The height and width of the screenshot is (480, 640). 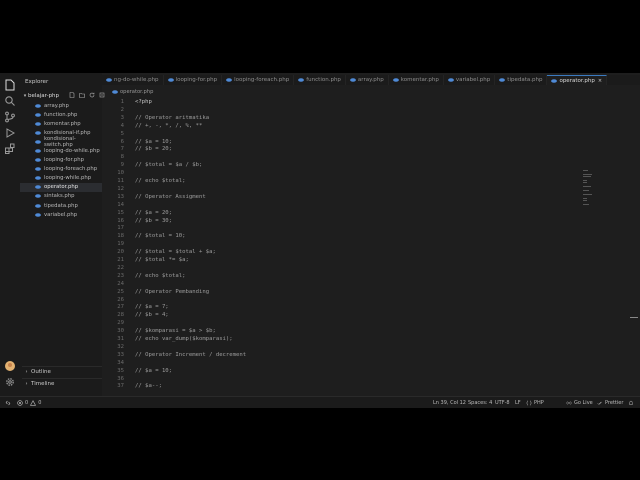 I want to click on vertical-scrollbar, so click(x=634, y=317).